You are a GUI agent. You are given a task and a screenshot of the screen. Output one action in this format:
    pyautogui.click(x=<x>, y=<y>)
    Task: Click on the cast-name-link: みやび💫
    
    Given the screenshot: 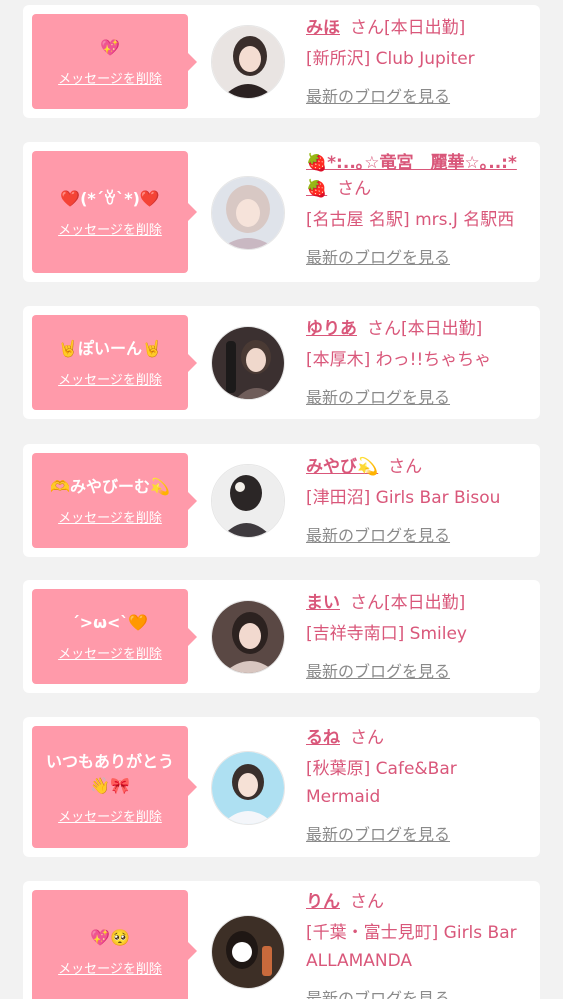 What is the action you would take?
    pyautogui.click(x=342, y=467)
    